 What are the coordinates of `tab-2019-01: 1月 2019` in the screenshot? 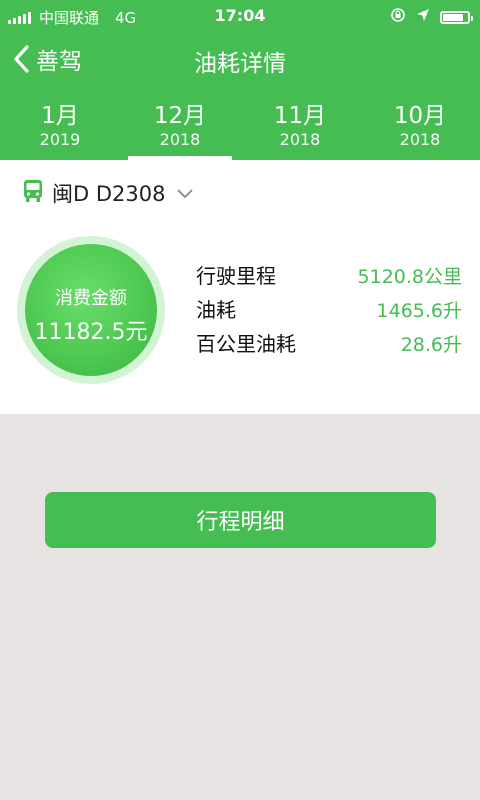 It's located at (60, 128).